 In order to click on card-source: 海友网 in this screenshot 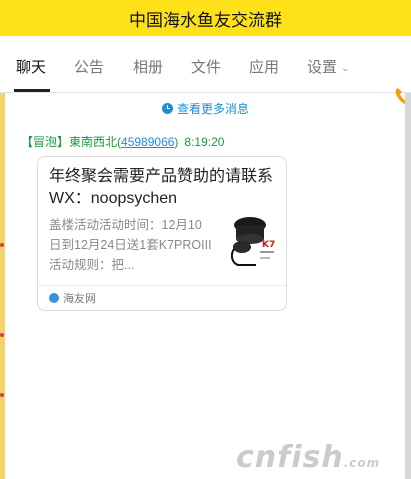, I will do `click(72, 298)`.